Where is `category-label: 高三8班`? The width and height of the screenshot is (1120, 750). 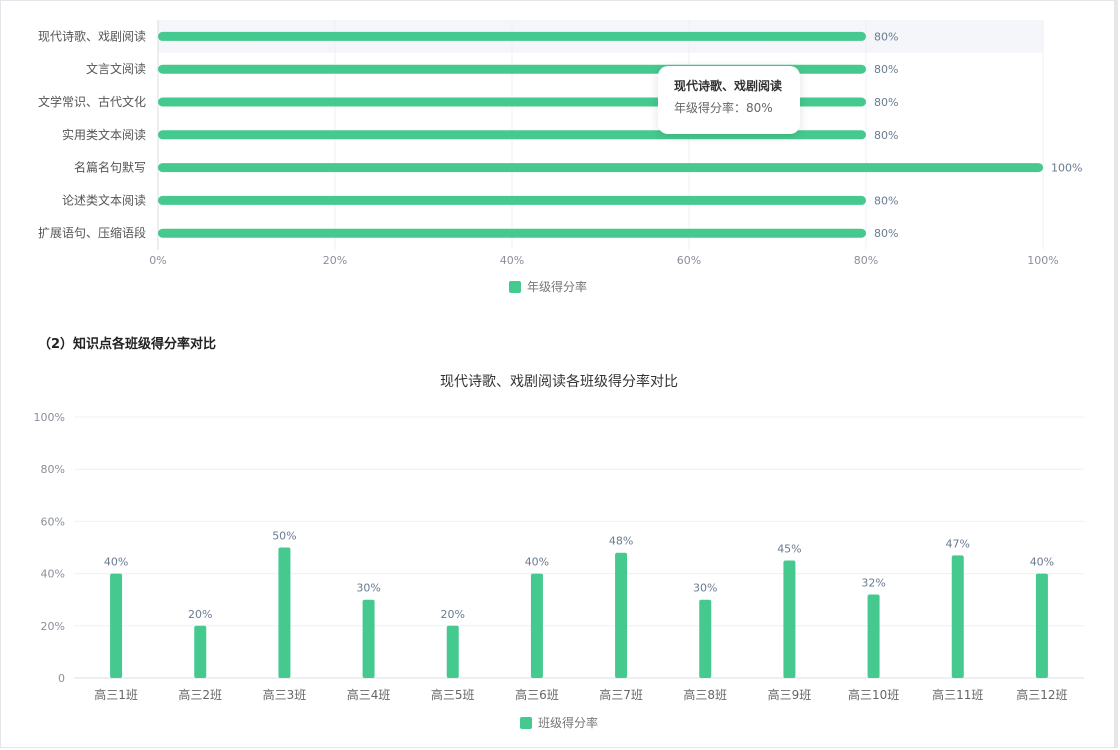 category-label: 高三8班 is located at coordinates (705, 694).